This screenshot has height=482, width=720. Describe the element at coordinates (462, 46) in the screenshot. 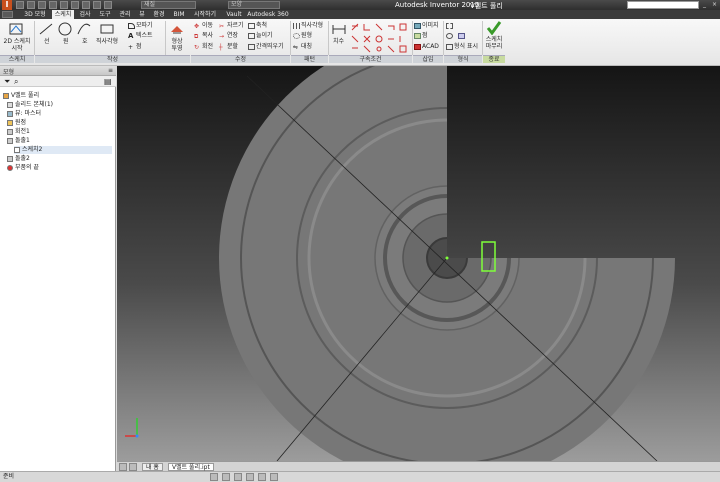

I see `show-format-button: 형식 표시` at that location.